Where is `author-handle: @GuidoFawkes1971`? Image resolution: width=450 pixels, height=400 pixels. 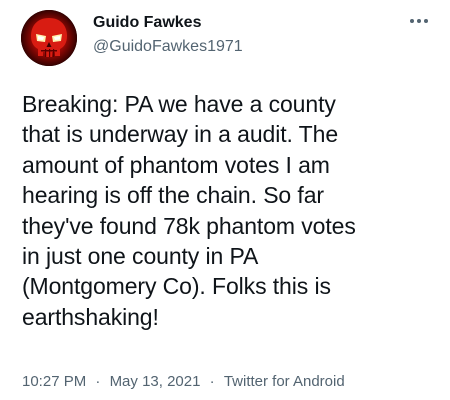
author-handle: @GuidoFawkes1971 is located at coordinates (168, 47).